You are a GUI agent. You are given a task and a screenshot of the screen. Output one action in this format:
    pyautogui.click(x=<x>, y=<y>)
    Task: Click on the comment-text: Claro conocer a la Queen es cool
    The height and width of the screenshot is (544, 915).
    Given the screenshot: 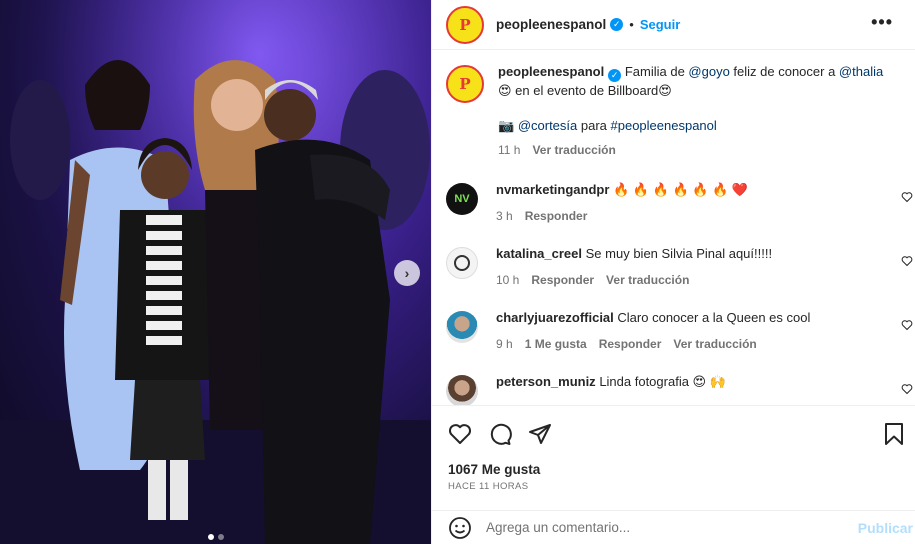 What is the action you would take?
    pyautogui.click(x=714, y=317)
    